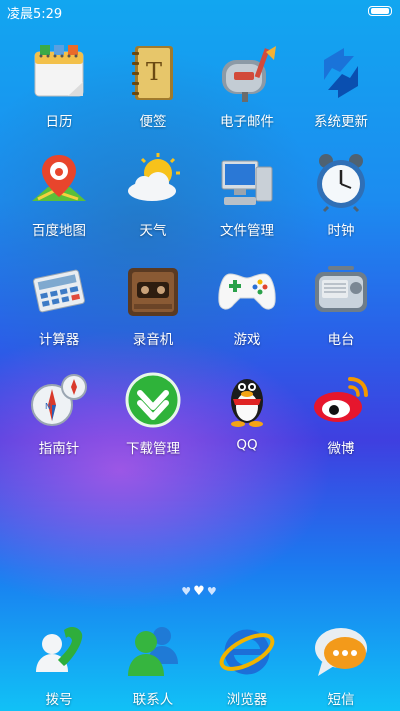  Describe the element at coordinates (341, 651) in the screenshot. I see `message-bubble-icon` at that location.